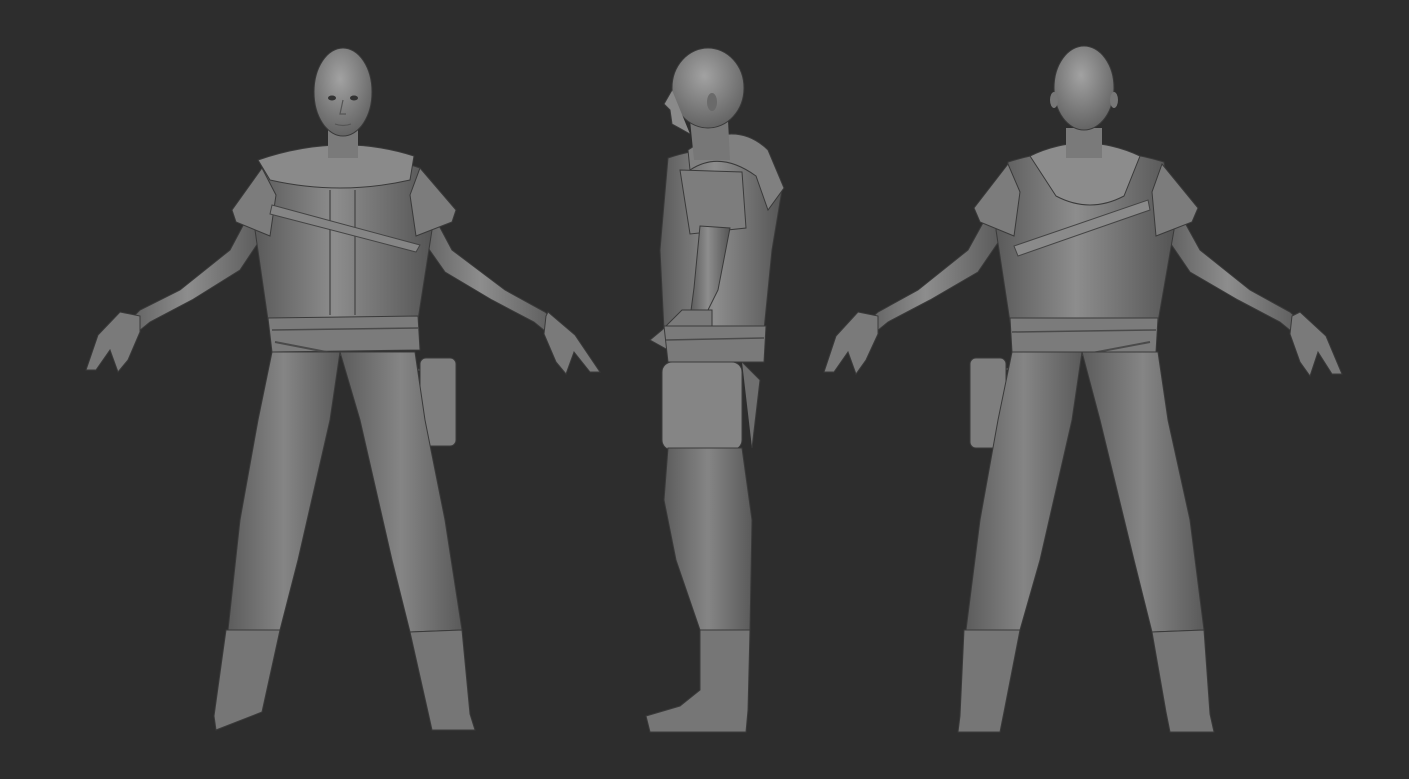 This screenshot has height=779, width=1409. I want to click on side-view, so click(715, 390).